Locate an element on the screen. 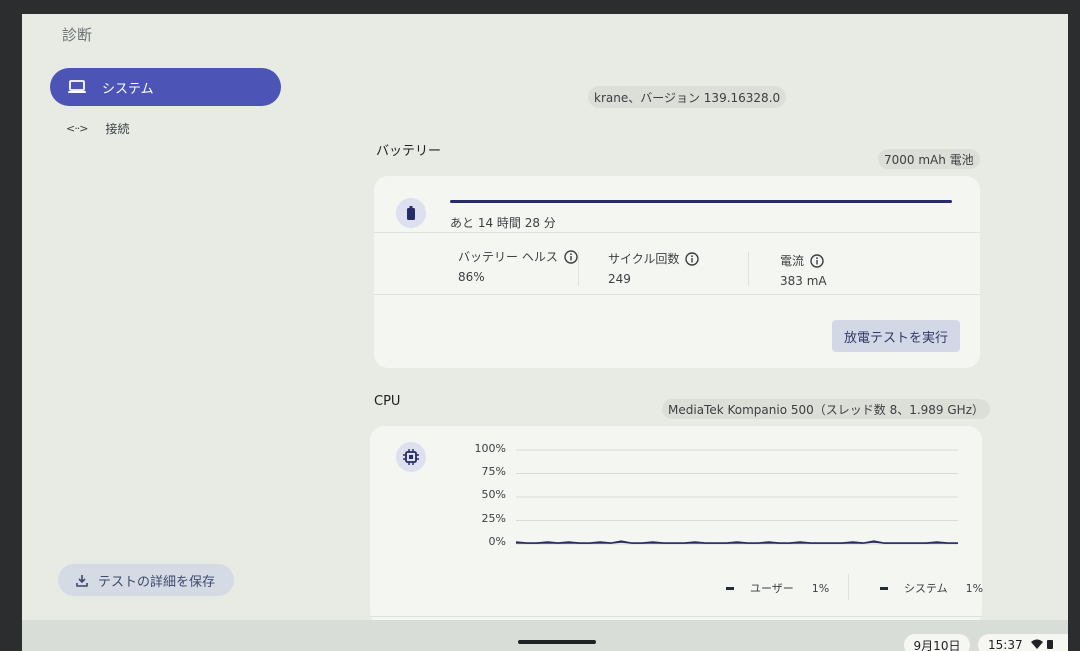 The width and height of the screenshot is (1080, 651). legend-user: ユーザー 1% is located at coordinates (777, 588).